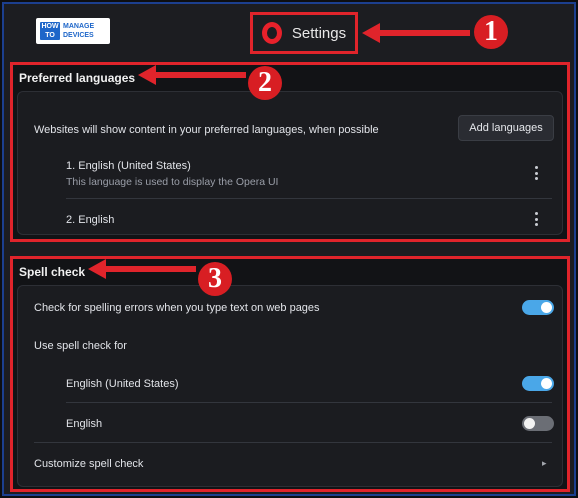 This screenshot has width=578, height=498. Describe the element at coordinates (80, 346) in the screenshot. I see `use-spell-check-for-label: Use spell check for` at that location.